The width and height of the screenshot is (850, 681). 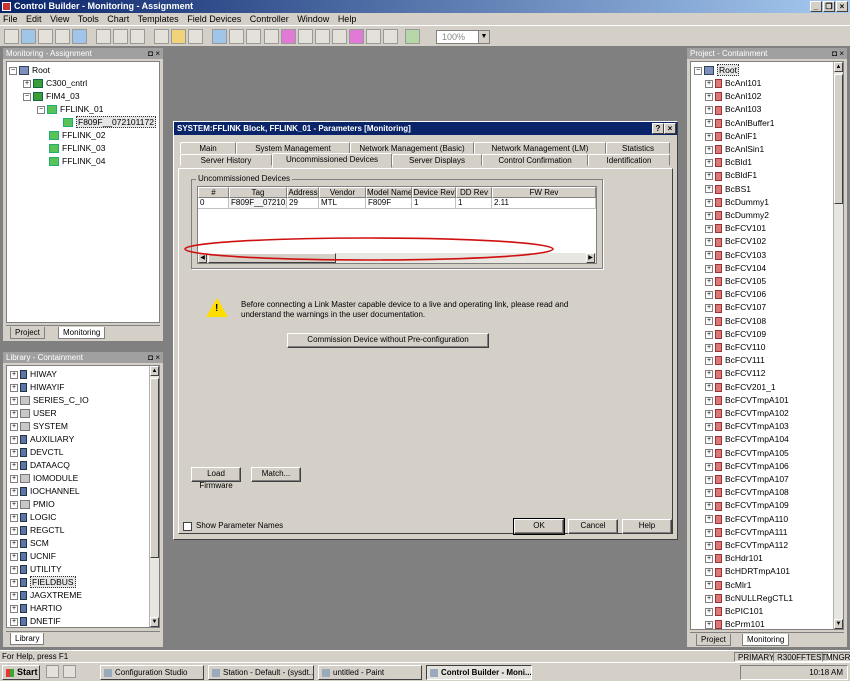 I want to click on tab-main: Main, so click(x=208, y=148).